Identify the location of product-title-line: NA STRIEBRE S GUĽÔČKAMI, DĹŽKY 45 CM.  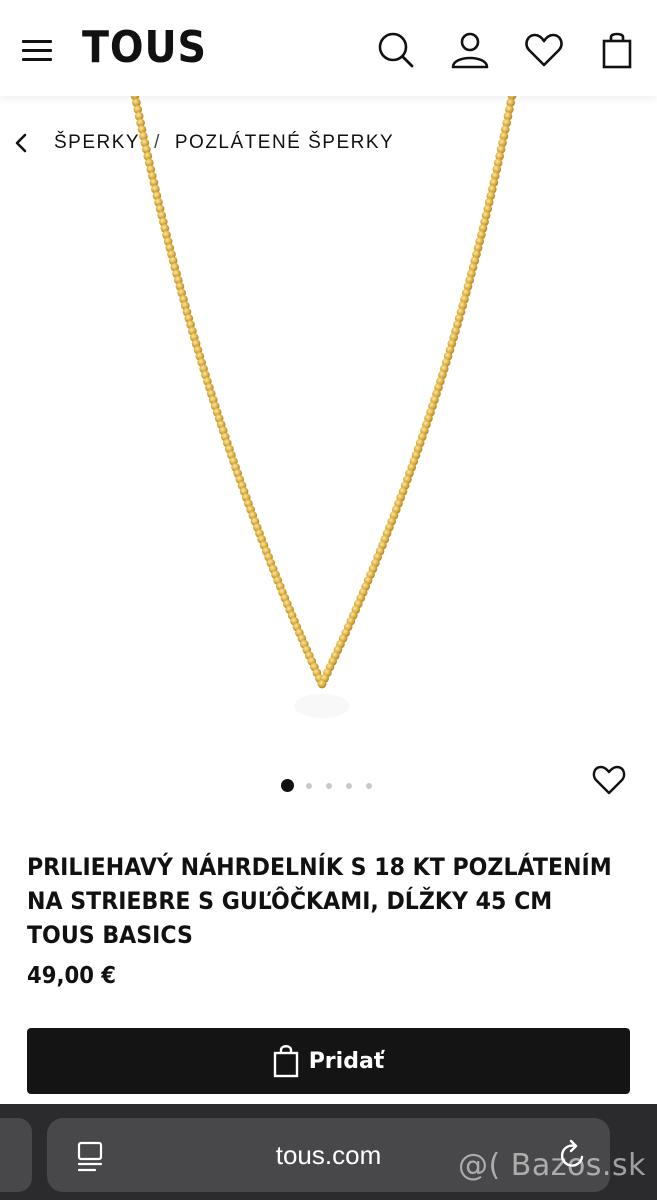
(290, 901).